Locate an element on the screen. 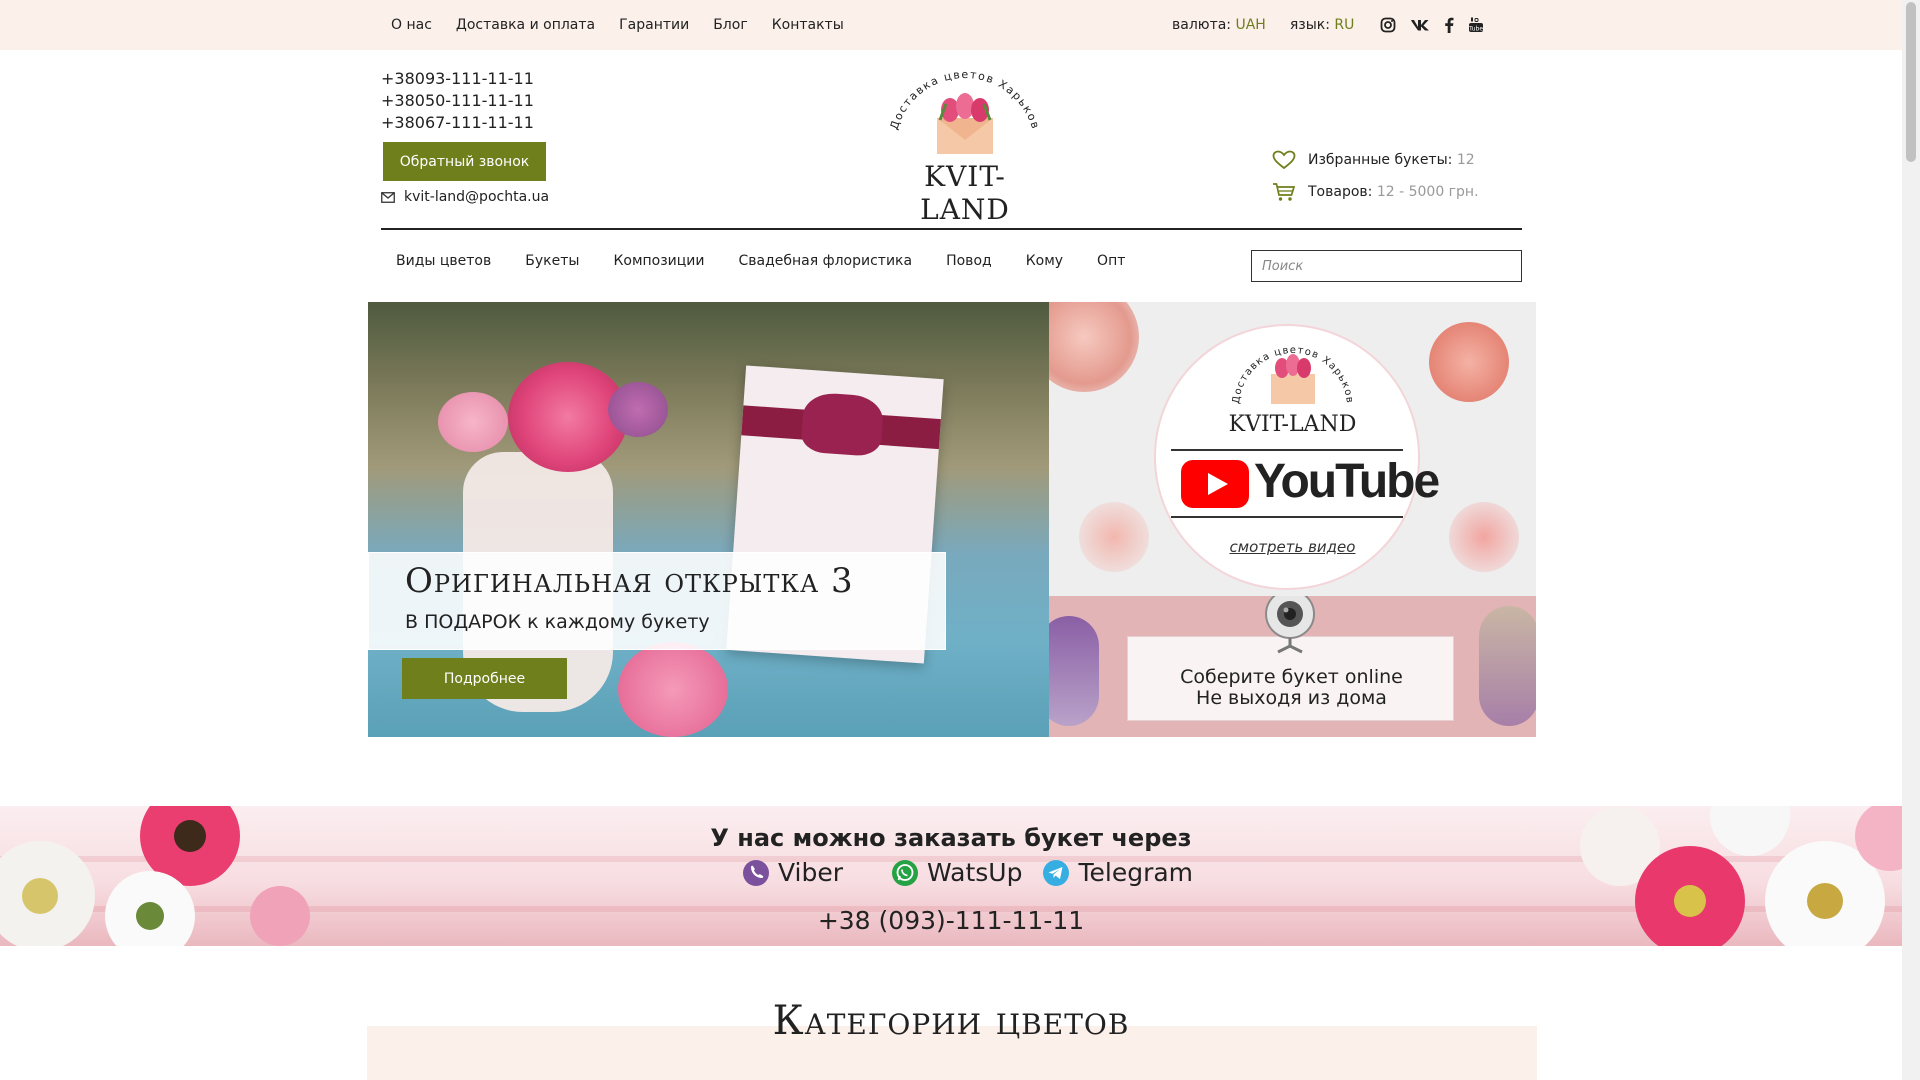 This screenshot has height=1080, width=1920. search-input is located at coordinates (1386, 266).